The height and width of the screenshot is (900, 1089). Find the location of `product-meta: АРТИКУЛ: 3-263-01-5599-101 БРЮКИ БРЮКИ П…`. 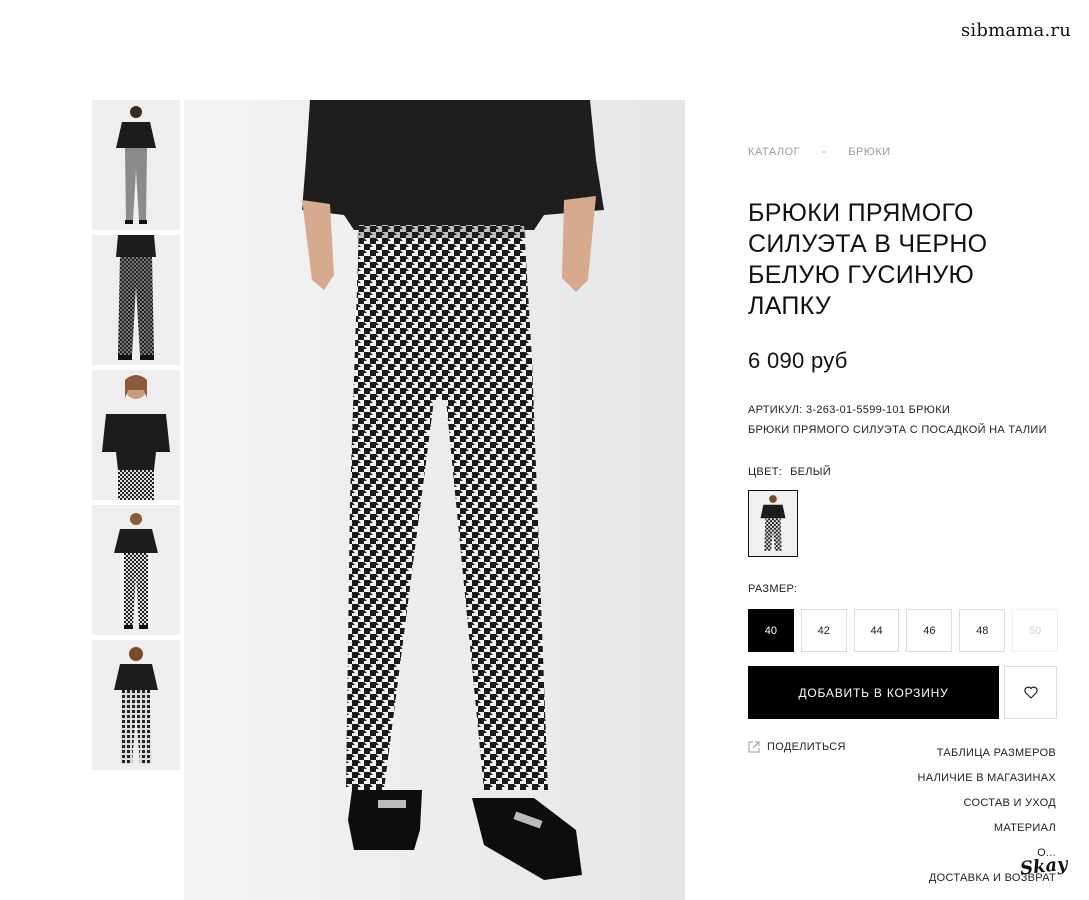

product-meta: АРТИКУЛ: 3-263-01-5599-101 БРЮКИ БРЮКИ П… is located at coordinates (903, 420).